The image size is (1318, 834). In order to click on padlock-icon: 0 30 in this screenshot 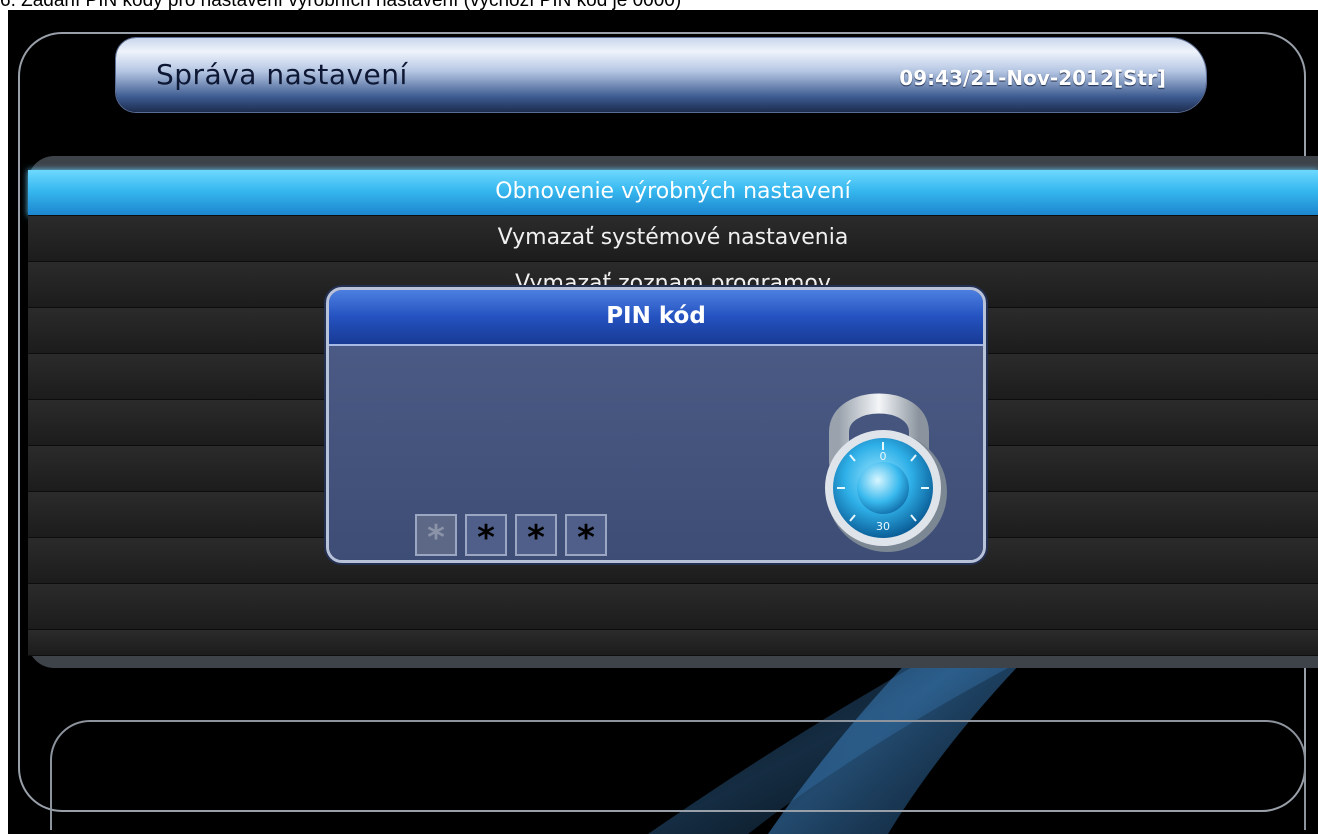, I will do `click(886, 472)`.